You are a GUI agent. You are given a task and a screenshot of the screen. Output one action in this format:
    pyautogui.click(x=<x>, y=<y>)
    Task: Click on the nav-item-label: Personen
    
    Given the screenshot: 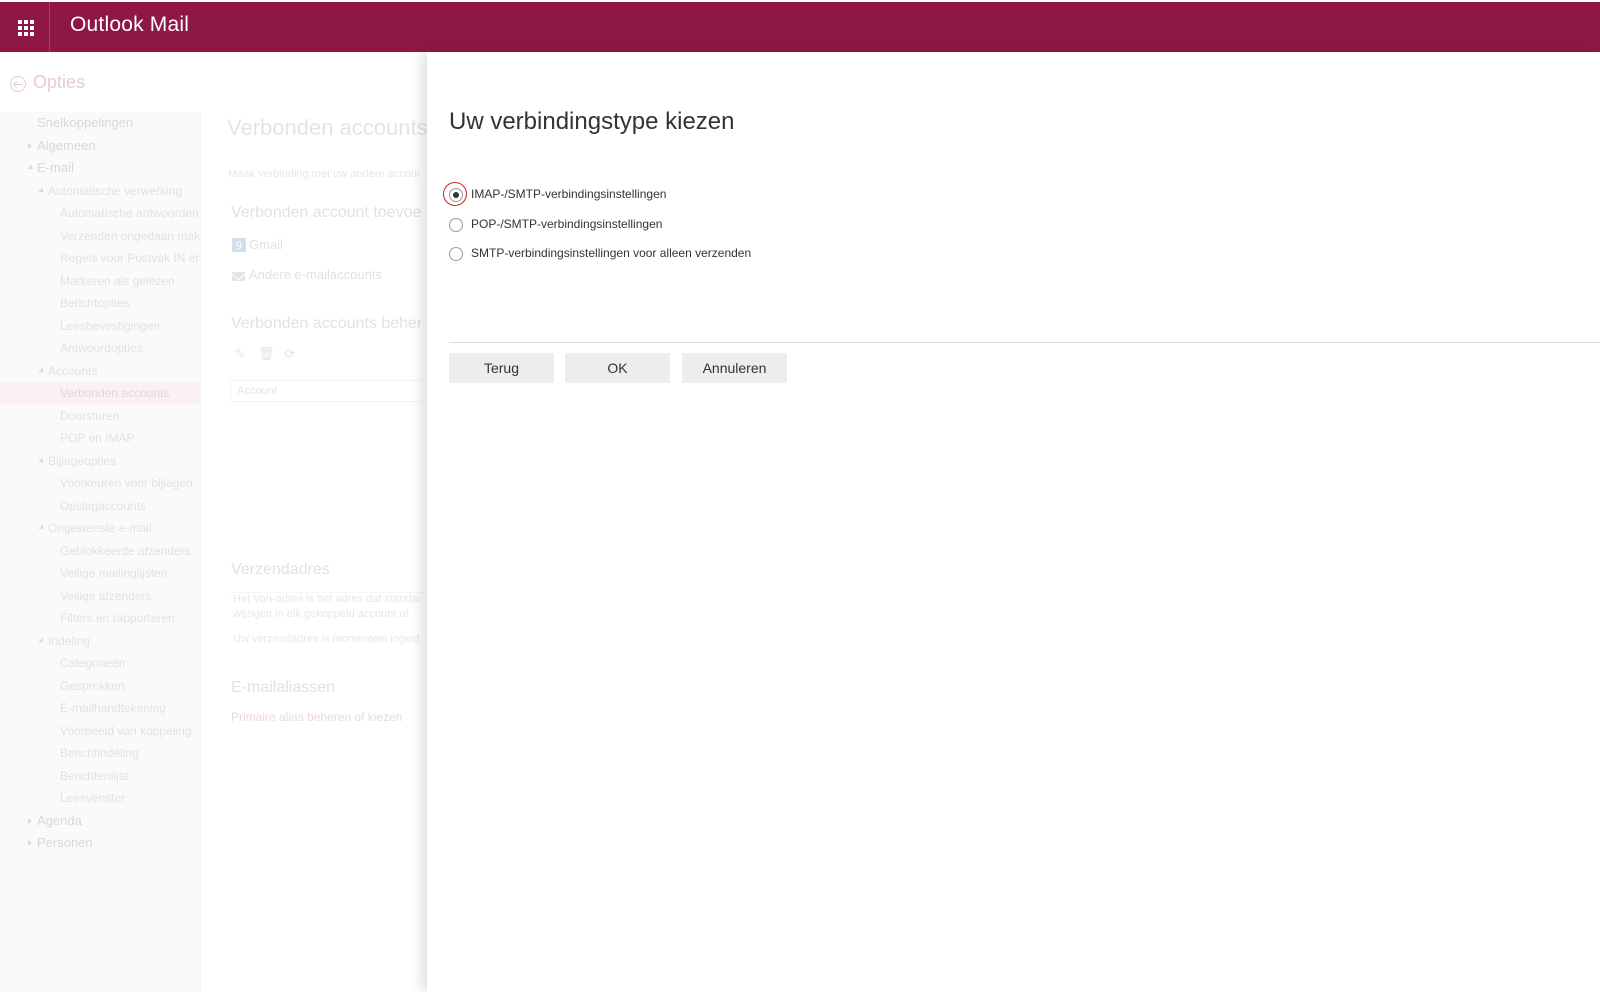 What is the action you would take?
    pyautogui.click(x=65, y=842)
    